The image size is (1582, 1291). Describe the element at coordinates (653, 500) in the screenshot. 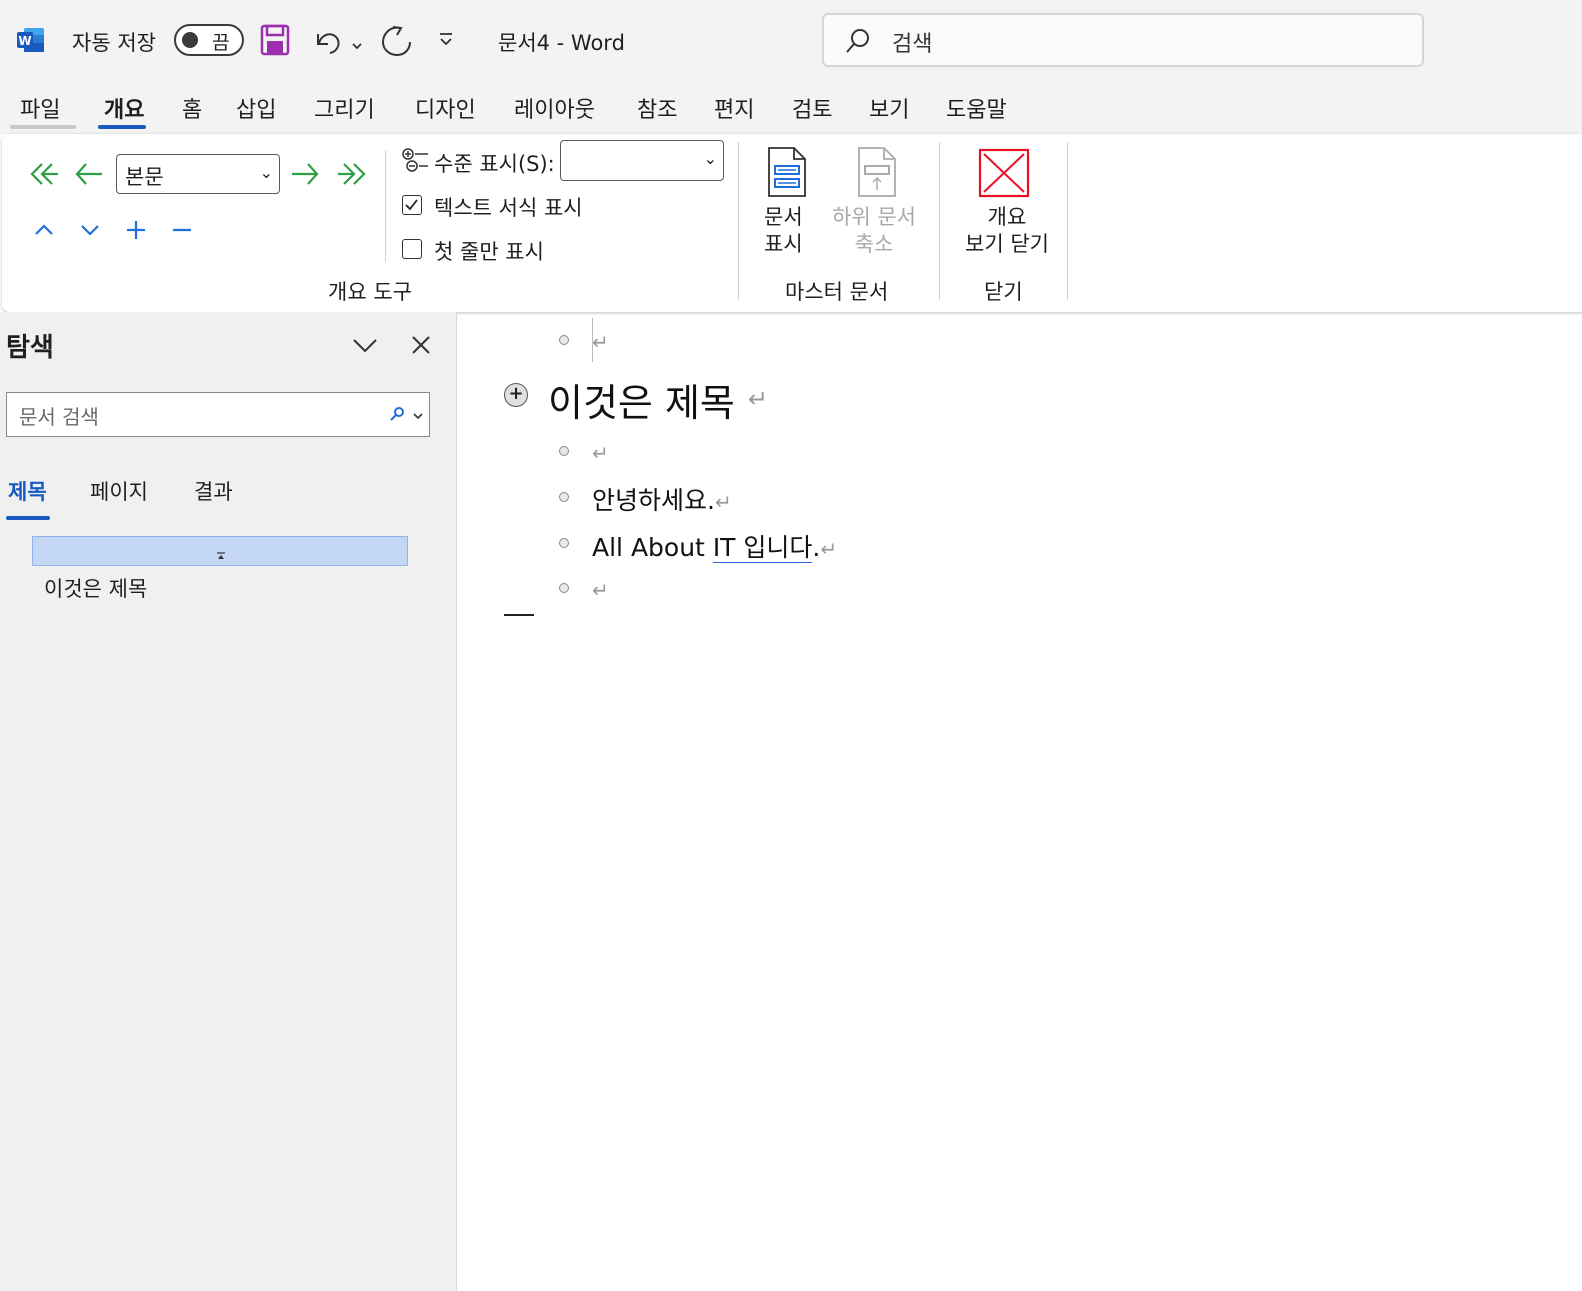

I see `body-line-1-text: 안녕하세요.` at that location.